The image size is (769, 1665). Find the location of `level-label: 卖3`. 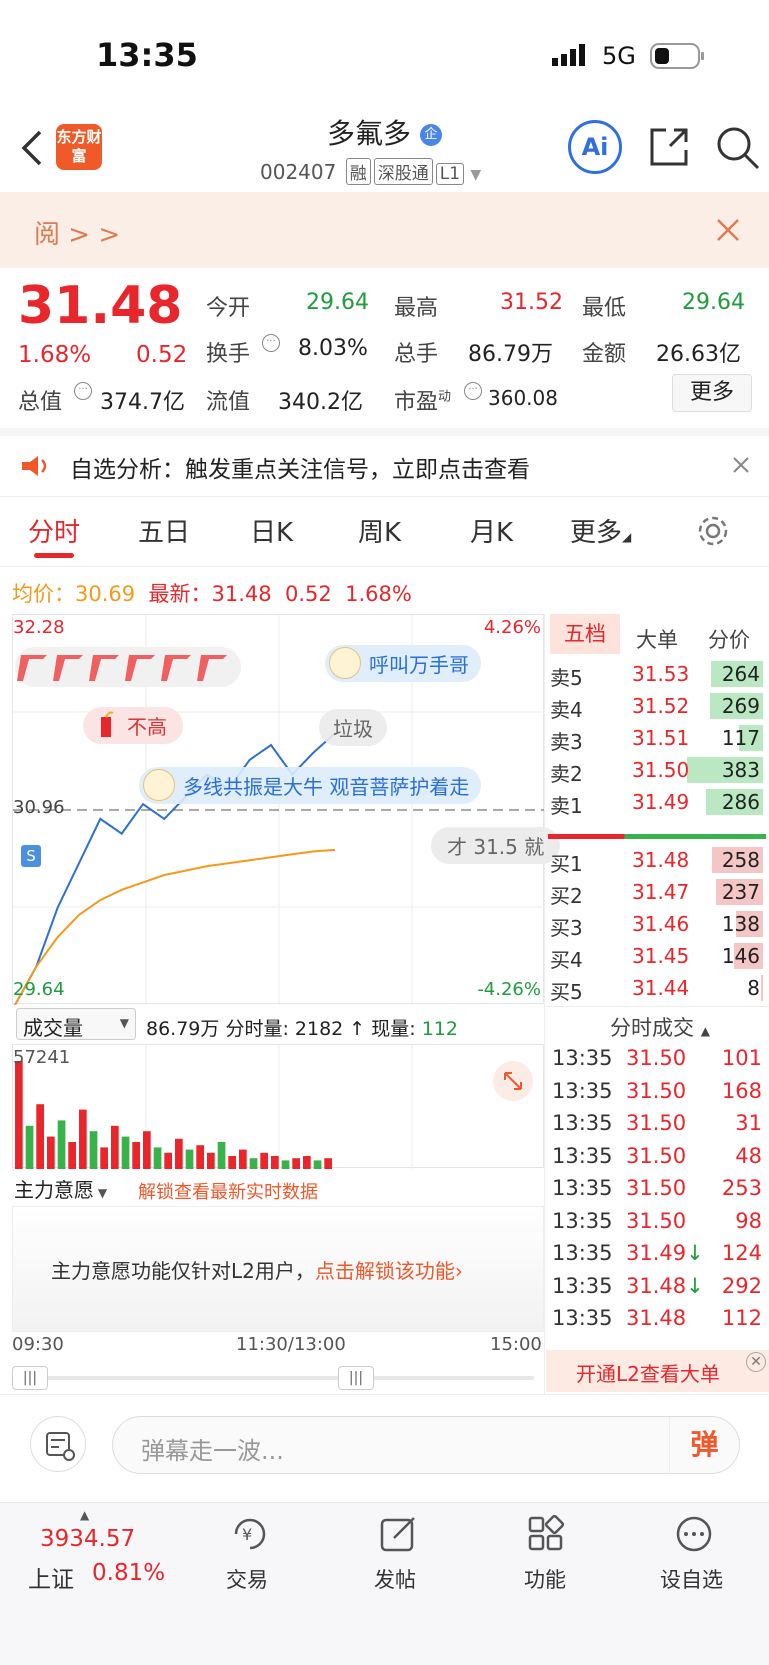

level-label: 卖3 is located at coordinates (566, 742).